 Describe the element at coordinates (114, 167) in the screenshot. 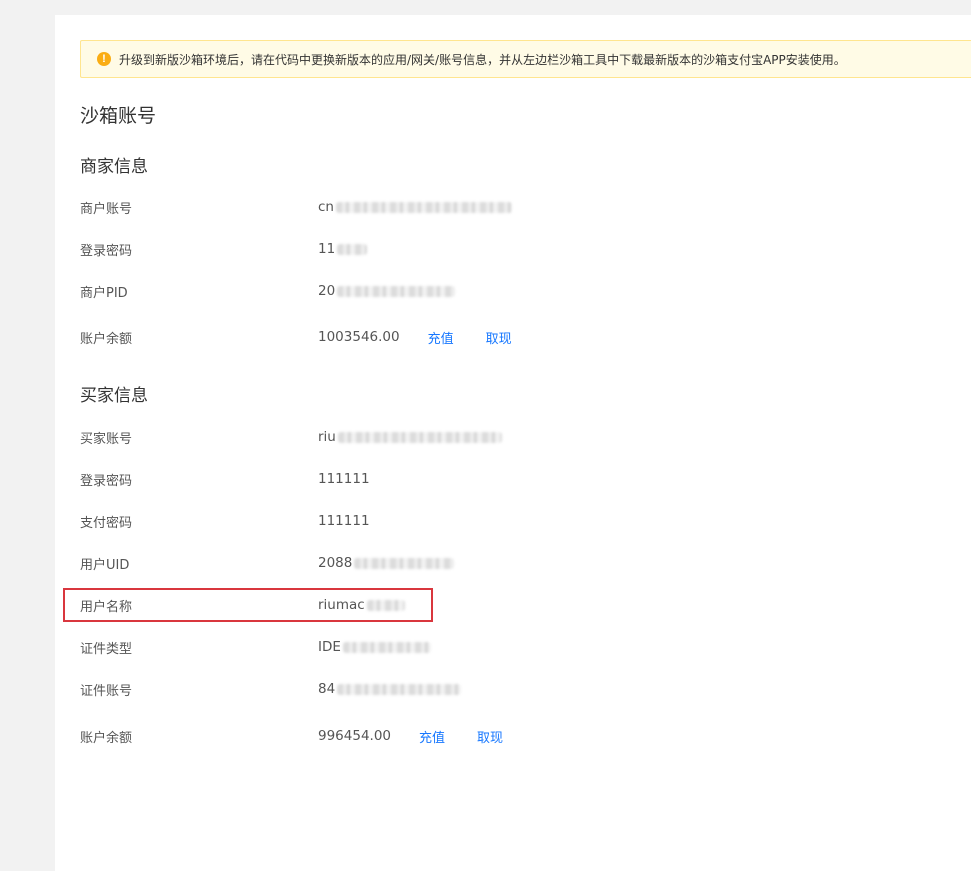

I see `merchant-section-title: 商家信息` at that location.